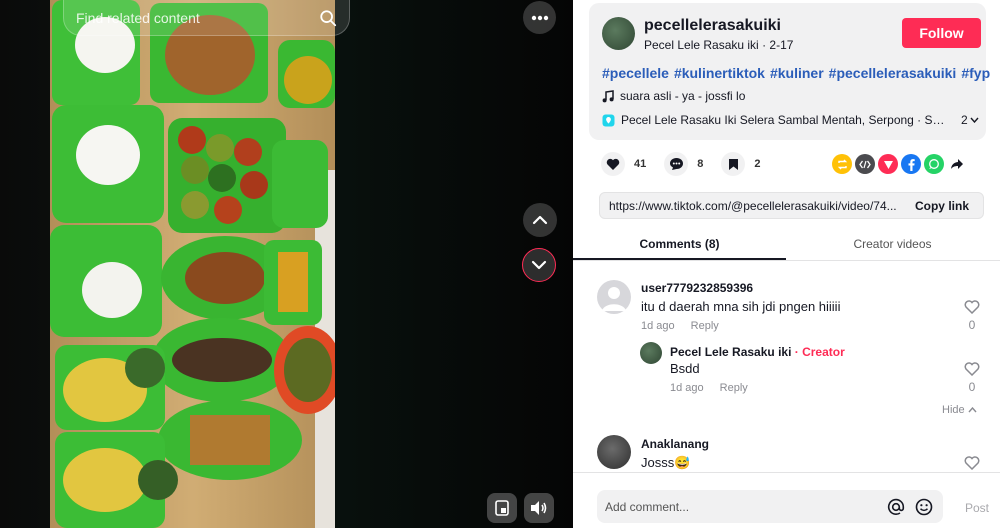 Image resolution: width=1000 pixels, height=528 pixels. I want to click on author-nickname: Pecel Lele Rasaku iki, so click(701, 45).